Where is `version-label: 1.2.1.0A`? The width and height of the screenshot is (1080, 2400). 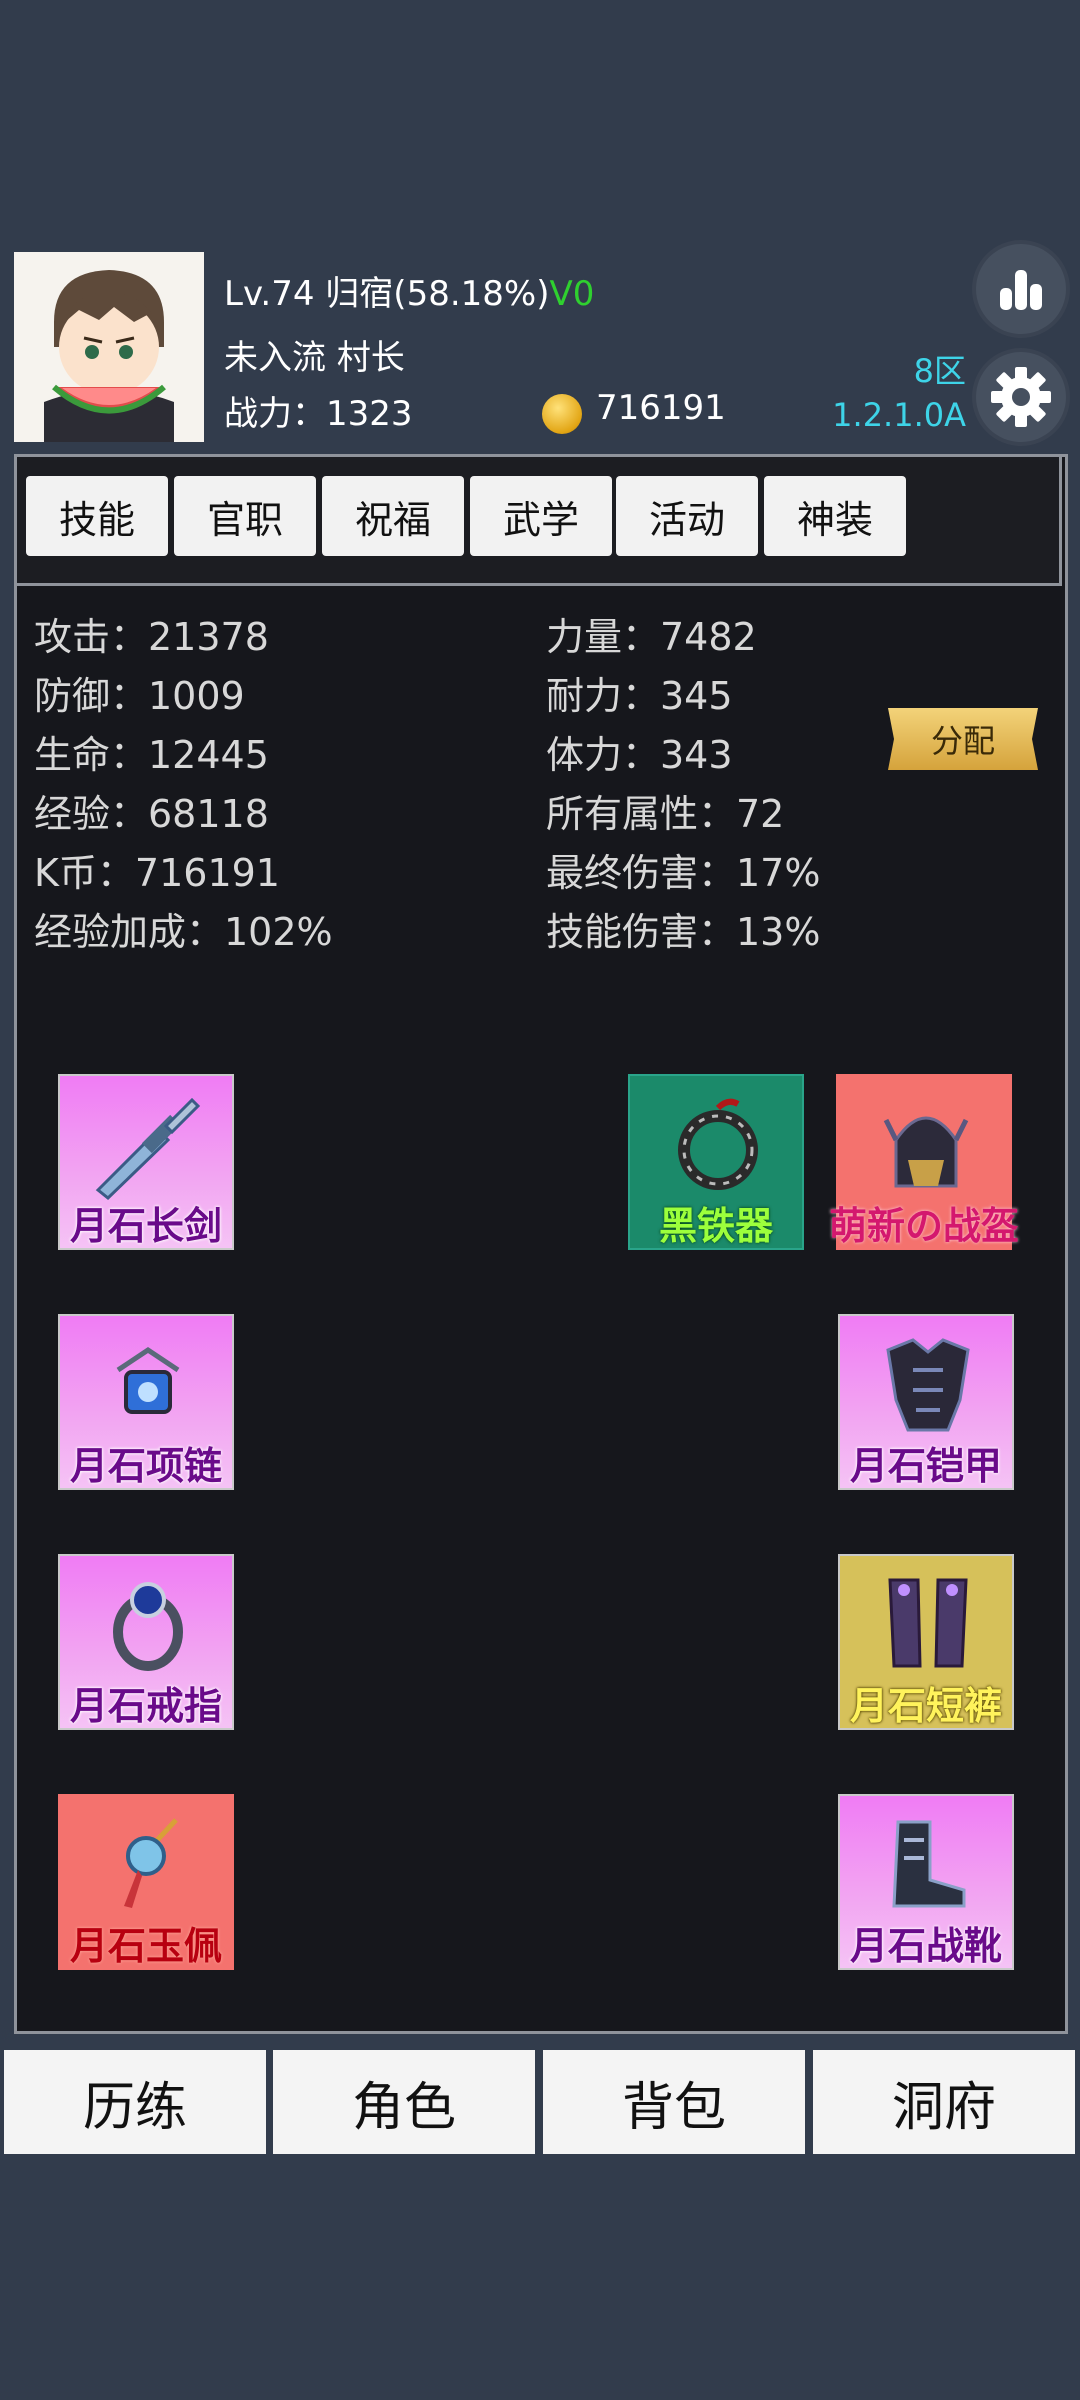 version-label: 1.2.1.0A is located at coordinates (899, 415).